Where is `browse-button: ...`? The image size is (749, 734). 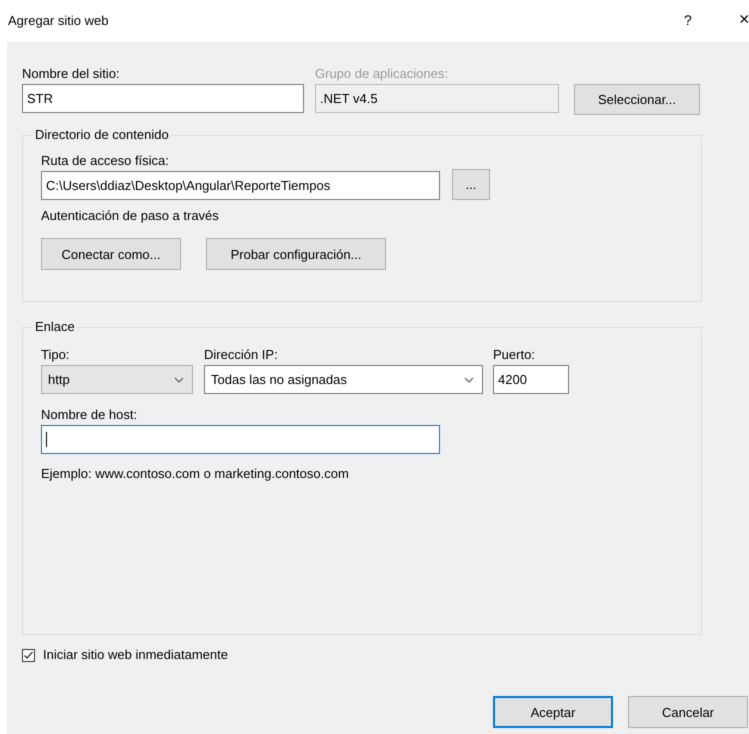
browse-button: ... is located at coordinates (471, 184).